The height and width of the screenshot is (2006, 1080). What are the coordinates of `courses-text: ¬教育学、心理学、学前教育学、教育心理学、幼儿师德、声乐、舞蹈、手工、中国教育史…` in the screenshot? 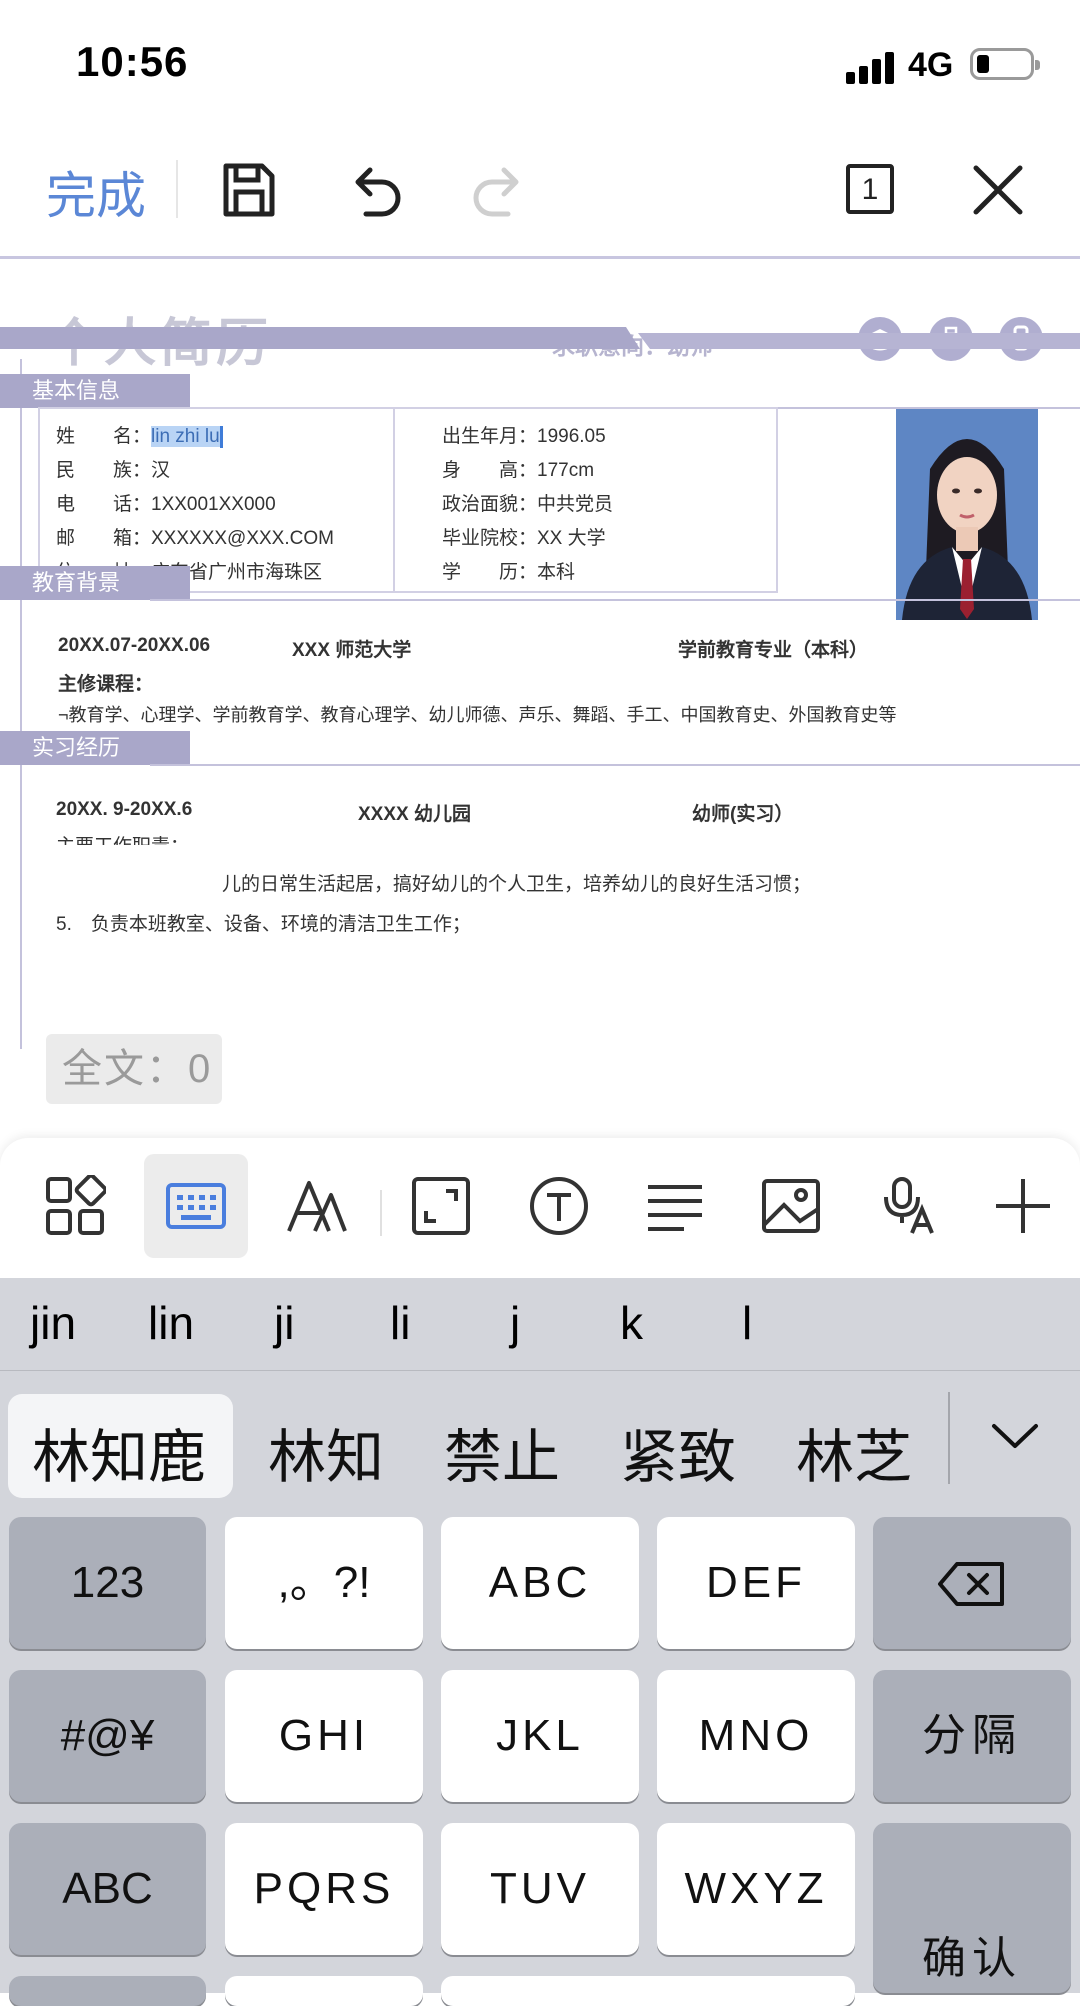 It's located at (477, 715).